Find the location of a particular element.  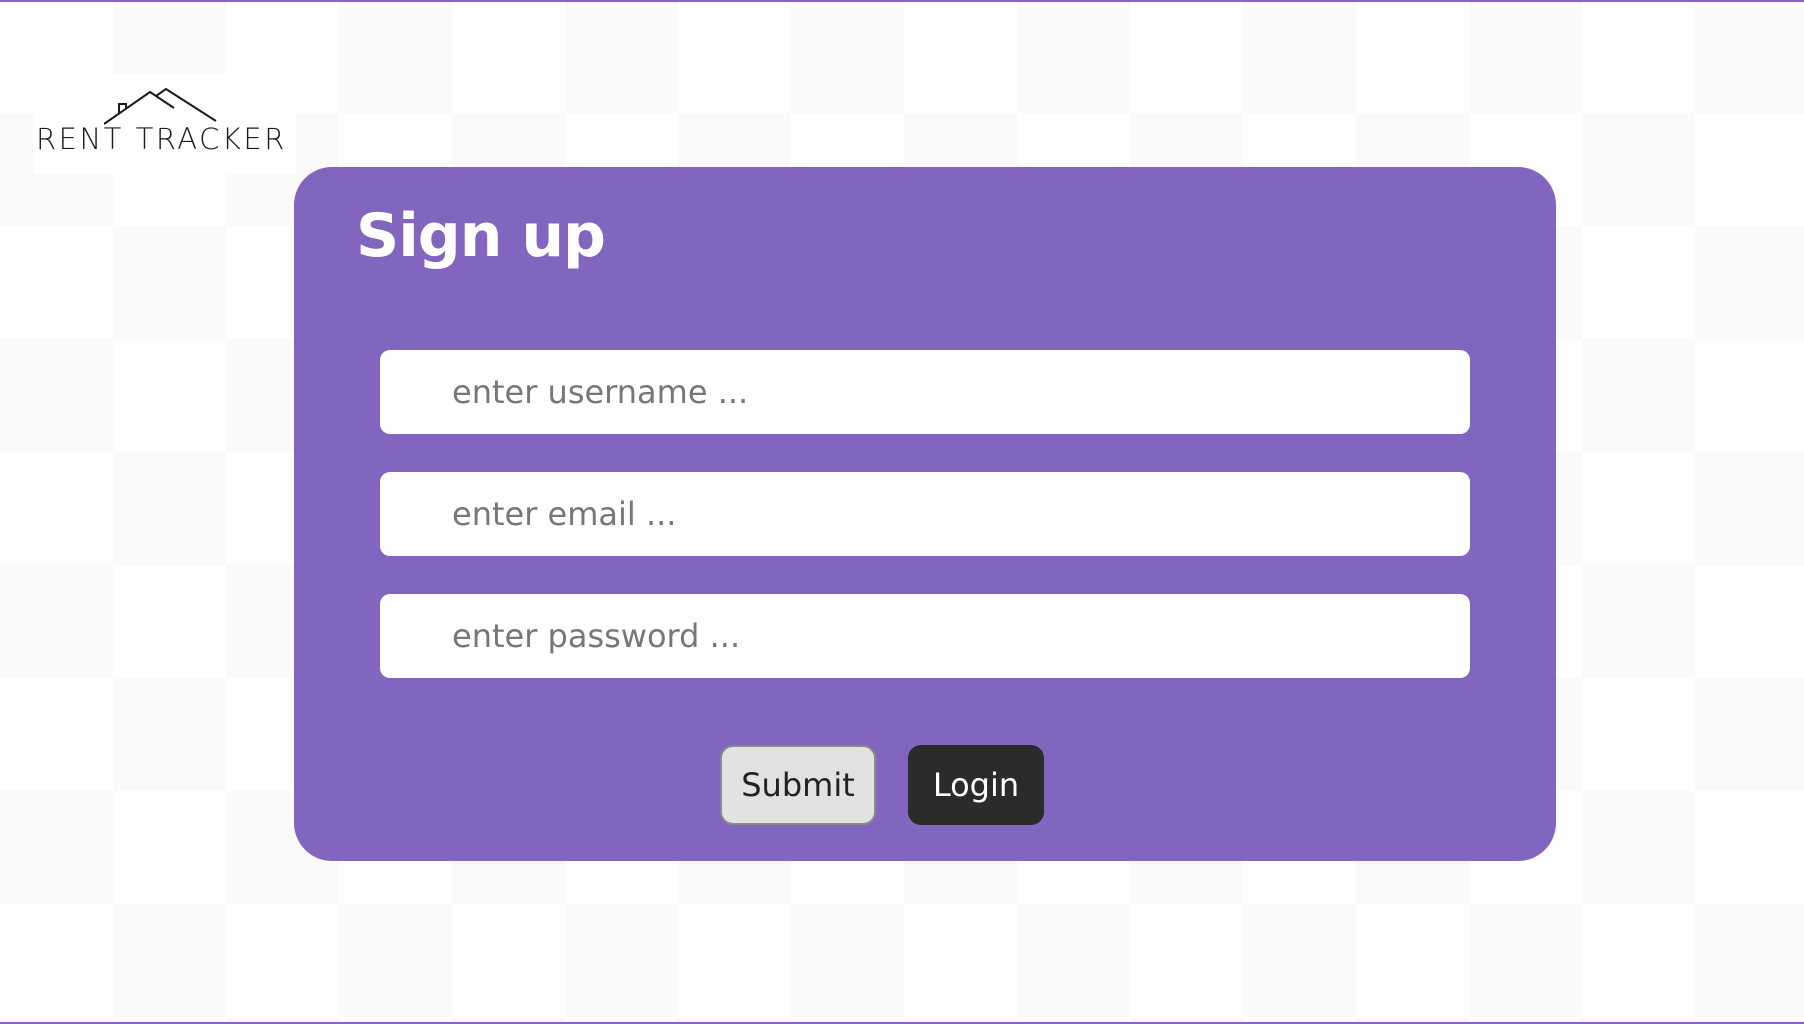

login-button: Login is located at coordinates (976, 785).